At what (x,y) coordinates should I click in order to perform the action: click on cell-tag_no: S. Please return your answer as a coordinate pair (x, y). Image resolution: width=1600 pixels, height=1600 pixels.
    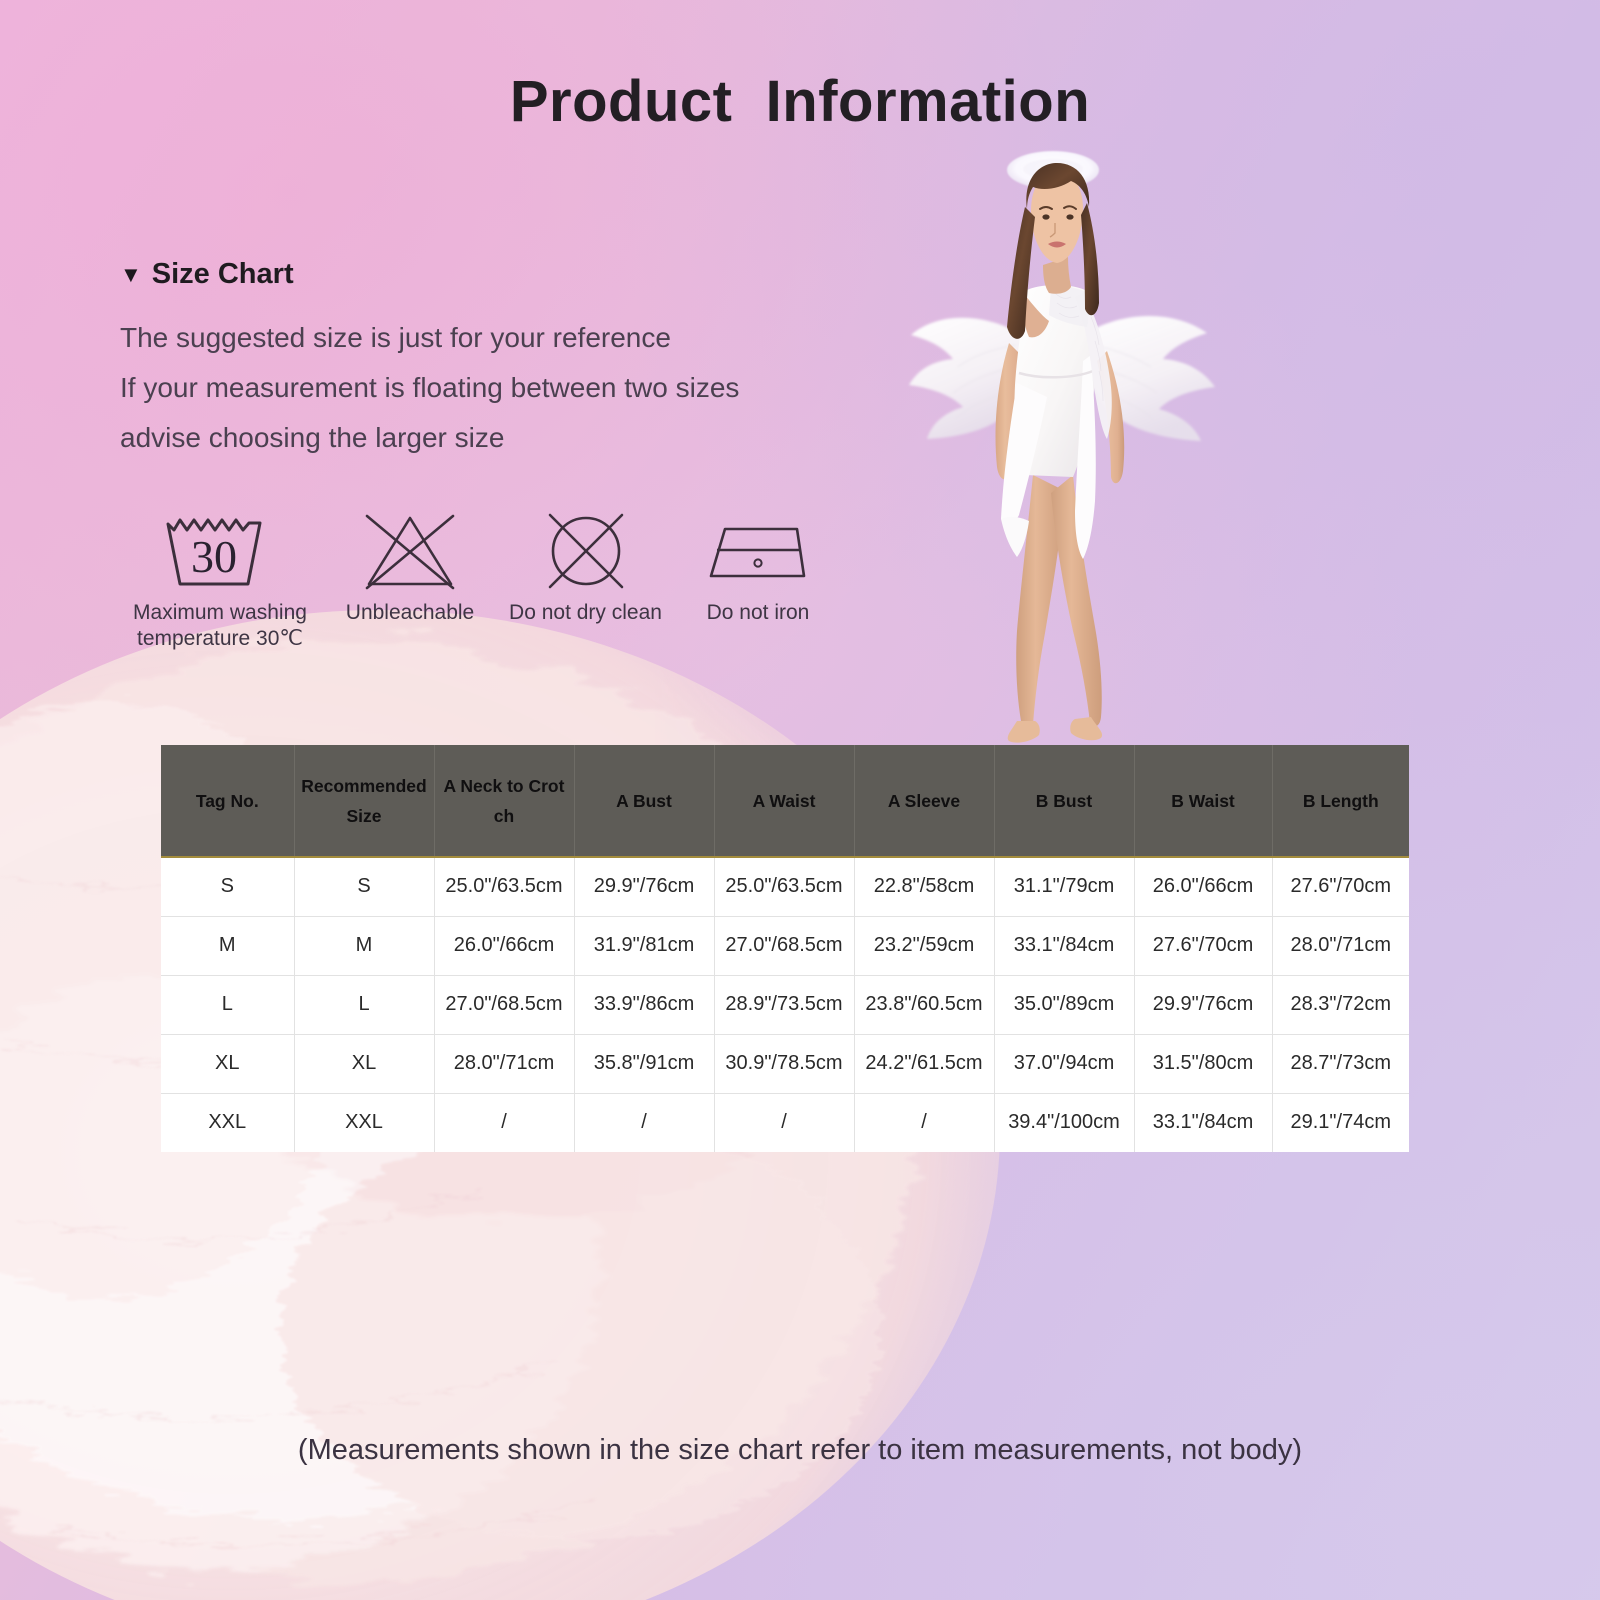
    Looking at the image, I should click on (228, 887).